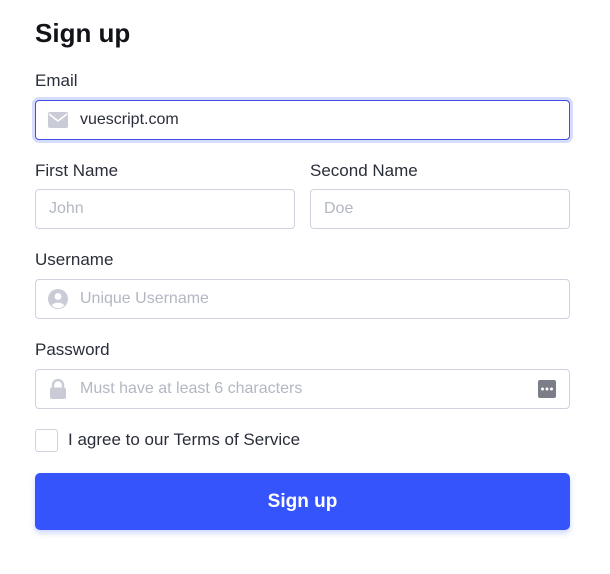 The height and width of the screenshot is (574, 610). I want to click on password-dots-icon, so click(547, 389).